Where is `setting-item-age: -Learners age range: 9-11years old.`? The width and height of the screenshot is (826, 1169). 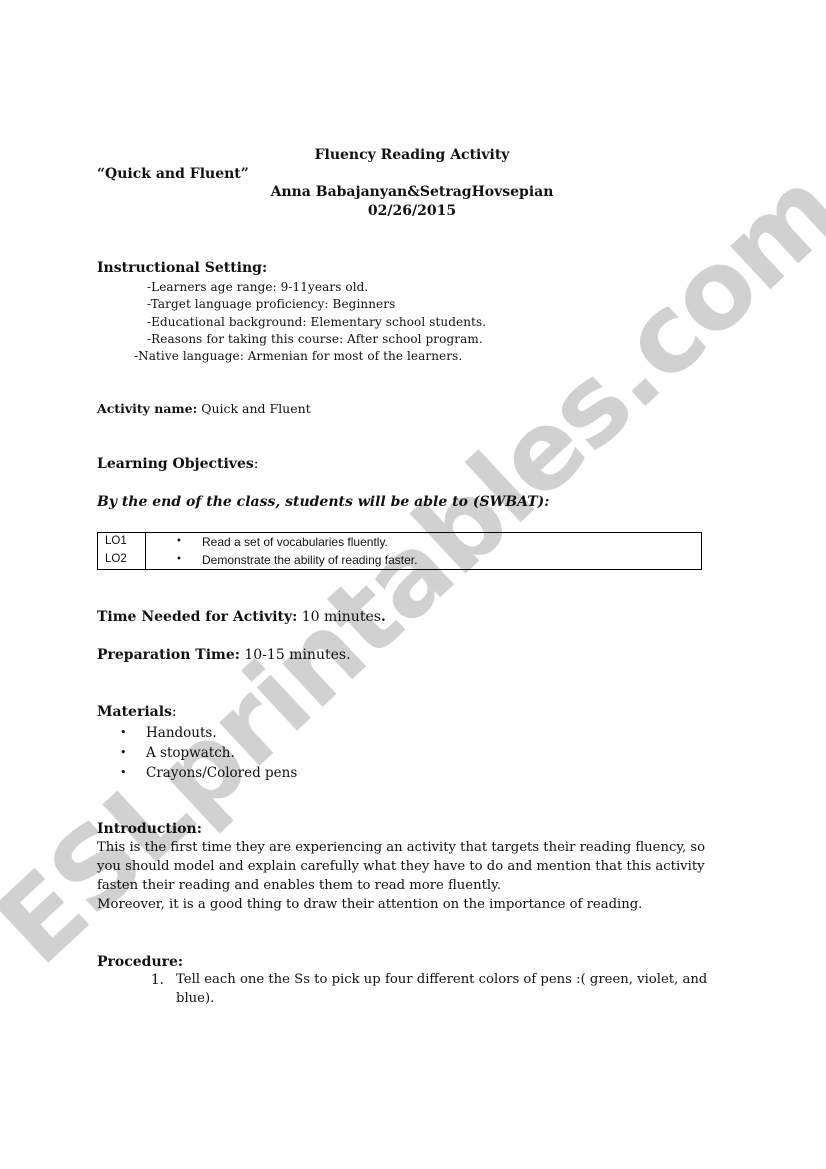 setting-item-age: -Learners age range: 9-11years old. is located at coordinates (258, 287).